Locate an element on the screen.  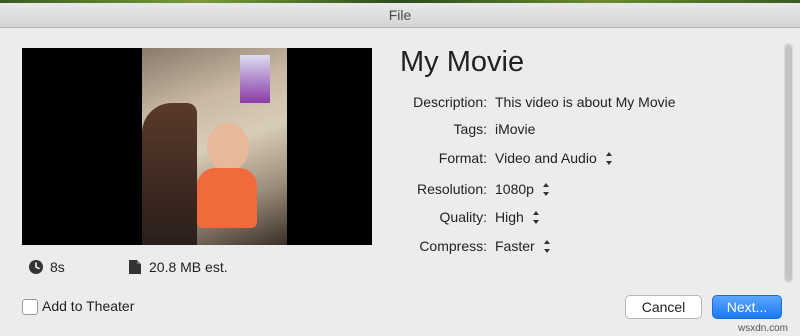
clock-icon is located at coordinates (36, 267).